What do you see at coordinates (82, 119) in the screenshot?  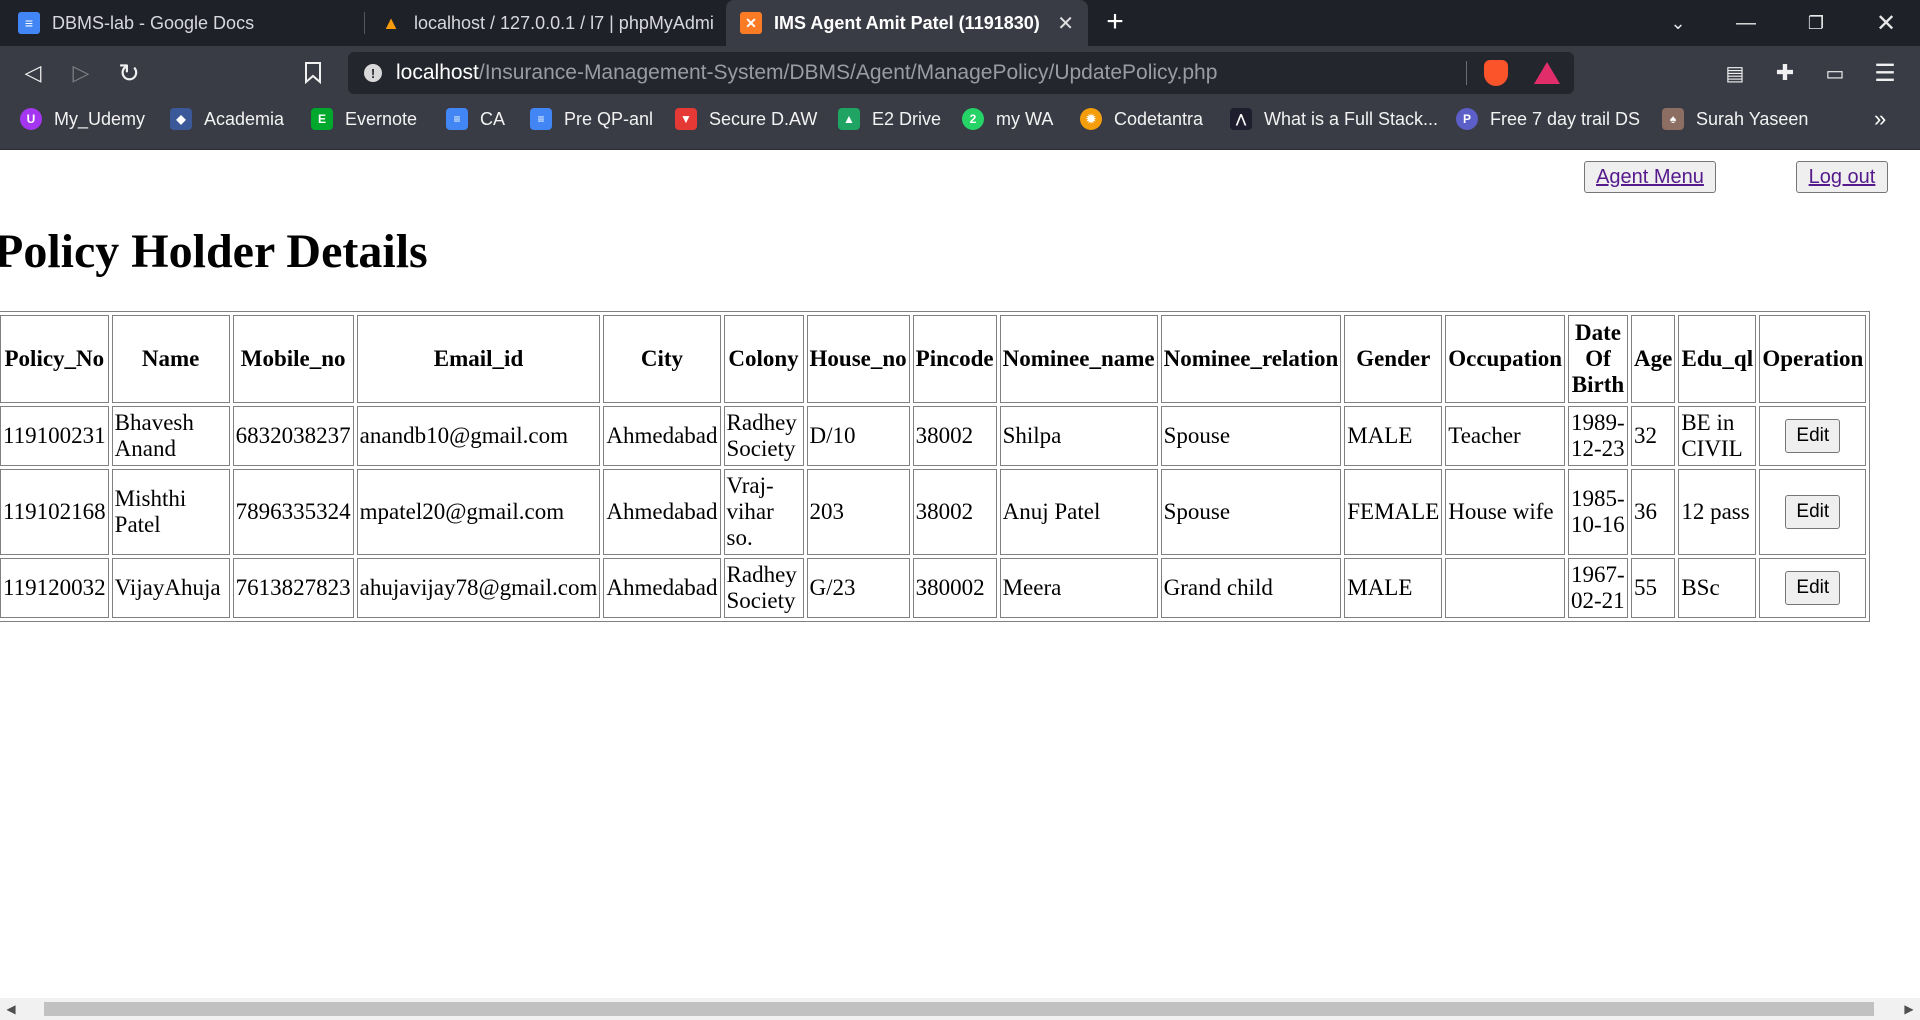 I see `bookmark-item: U My_Udemy` at bounding box center [82, 119].